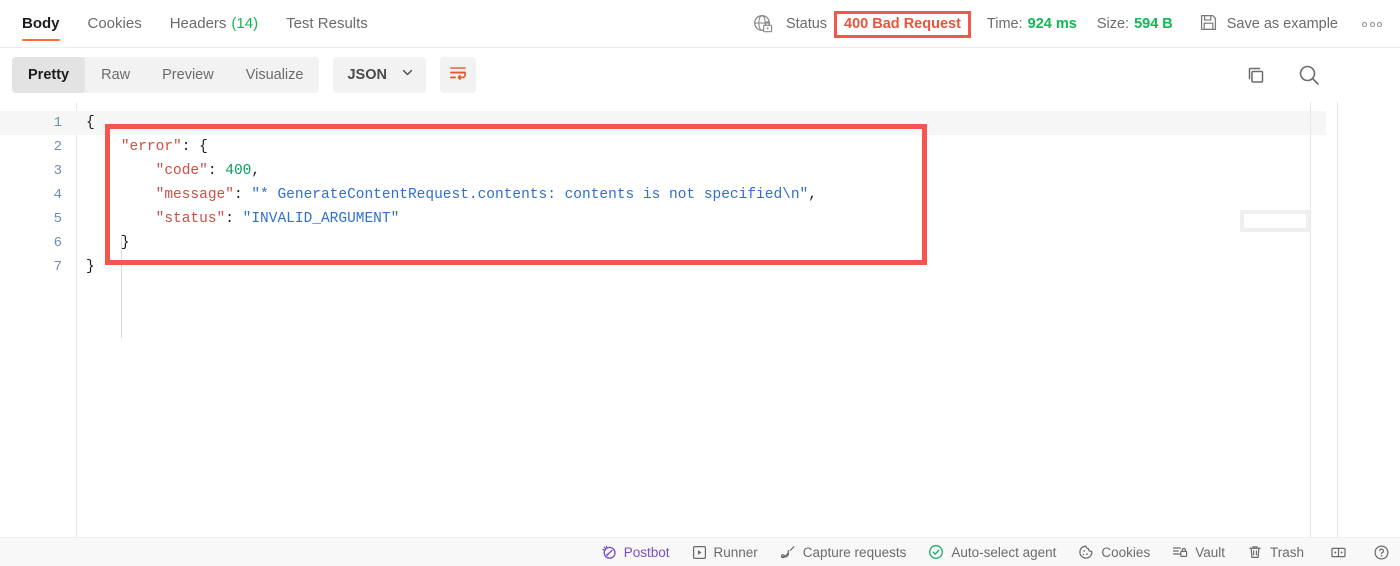 This screenshot has width=1400, height=566. Describe the element at coordinates (57, 123) in the screenshot. I see `line-number: 1` at that location.